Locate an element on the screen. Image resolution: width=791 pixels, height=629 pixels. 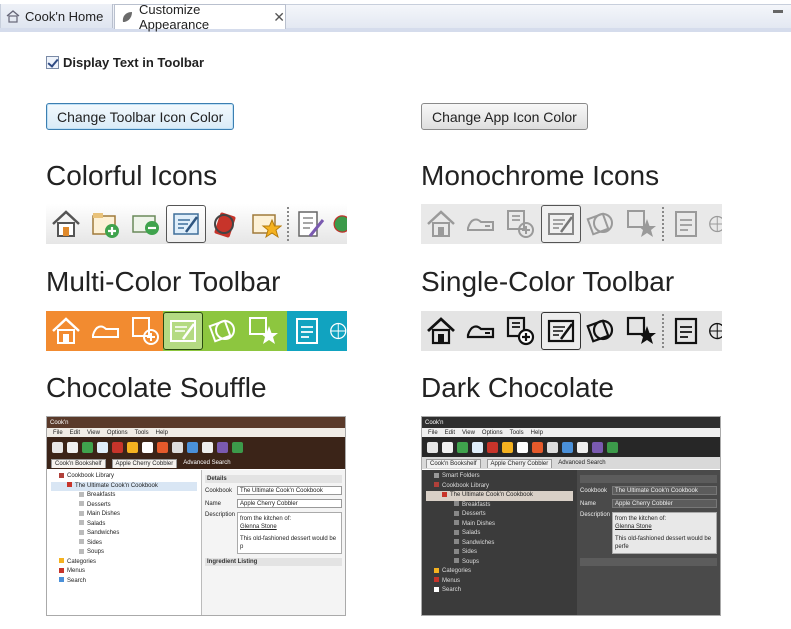
preview-ingredient-header: Ingredient Listing is located at coordinates (273, 562).